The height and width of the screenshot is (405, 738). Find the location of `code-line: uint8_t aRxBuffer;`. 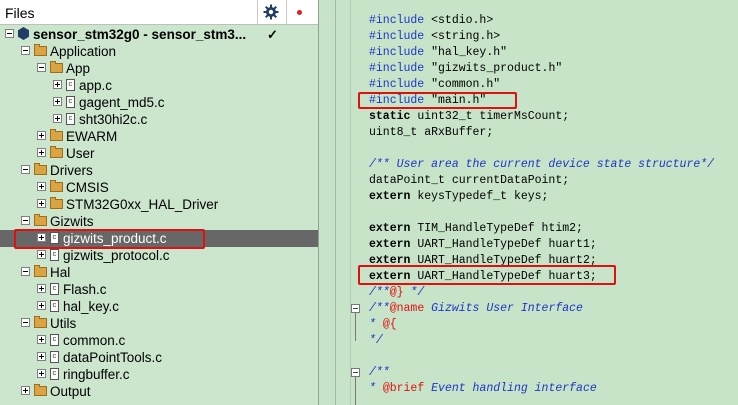

code-line: uint8_t aRxBuffer; is located at coordinates (431, 133).